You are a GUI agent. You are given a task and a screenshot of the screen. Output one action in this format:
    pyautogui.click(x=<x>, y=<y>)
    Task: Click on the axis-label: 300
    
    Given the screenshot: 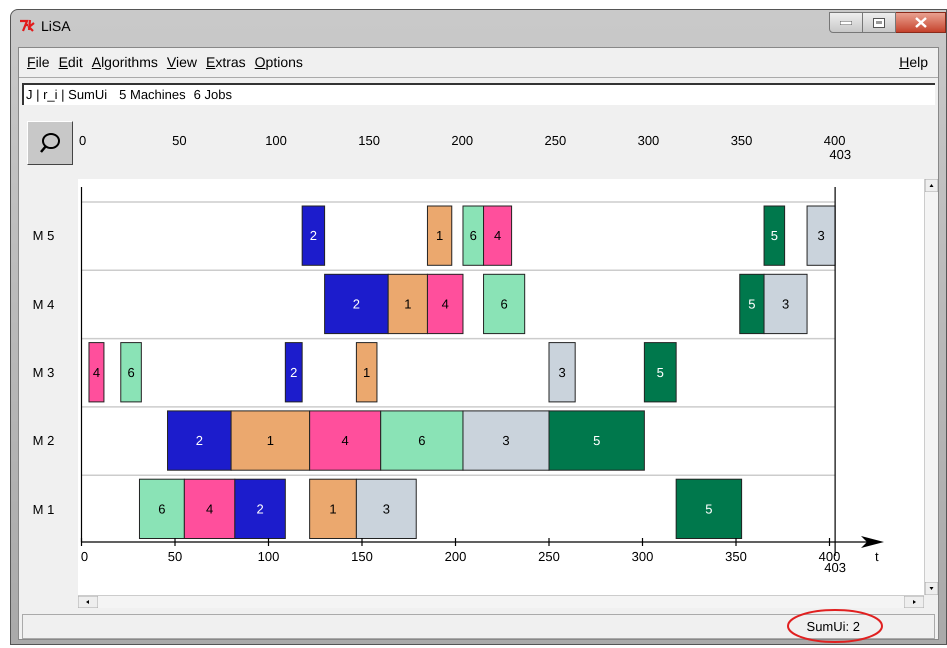 What is the action you would take?
    pyautogui.click(x=643, y=556)
    